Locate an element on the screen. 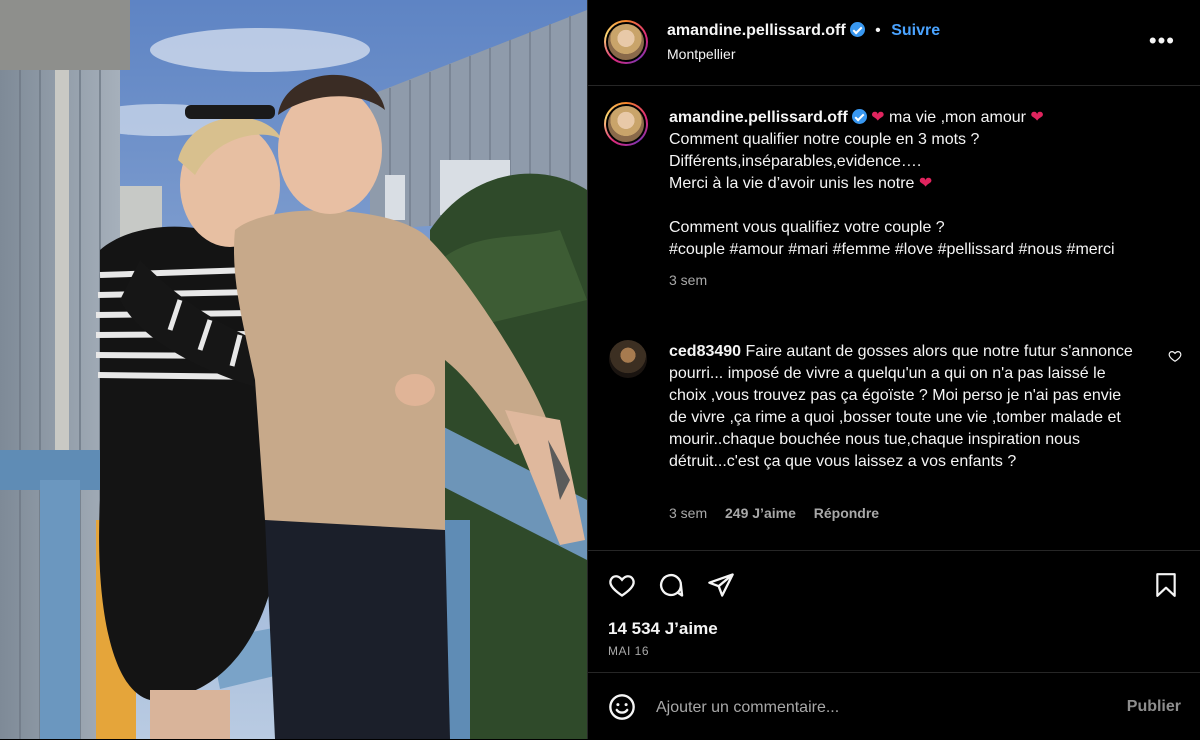  author-line: amandine.pellissard.off • Suivre is located at coordinates (803, 31).